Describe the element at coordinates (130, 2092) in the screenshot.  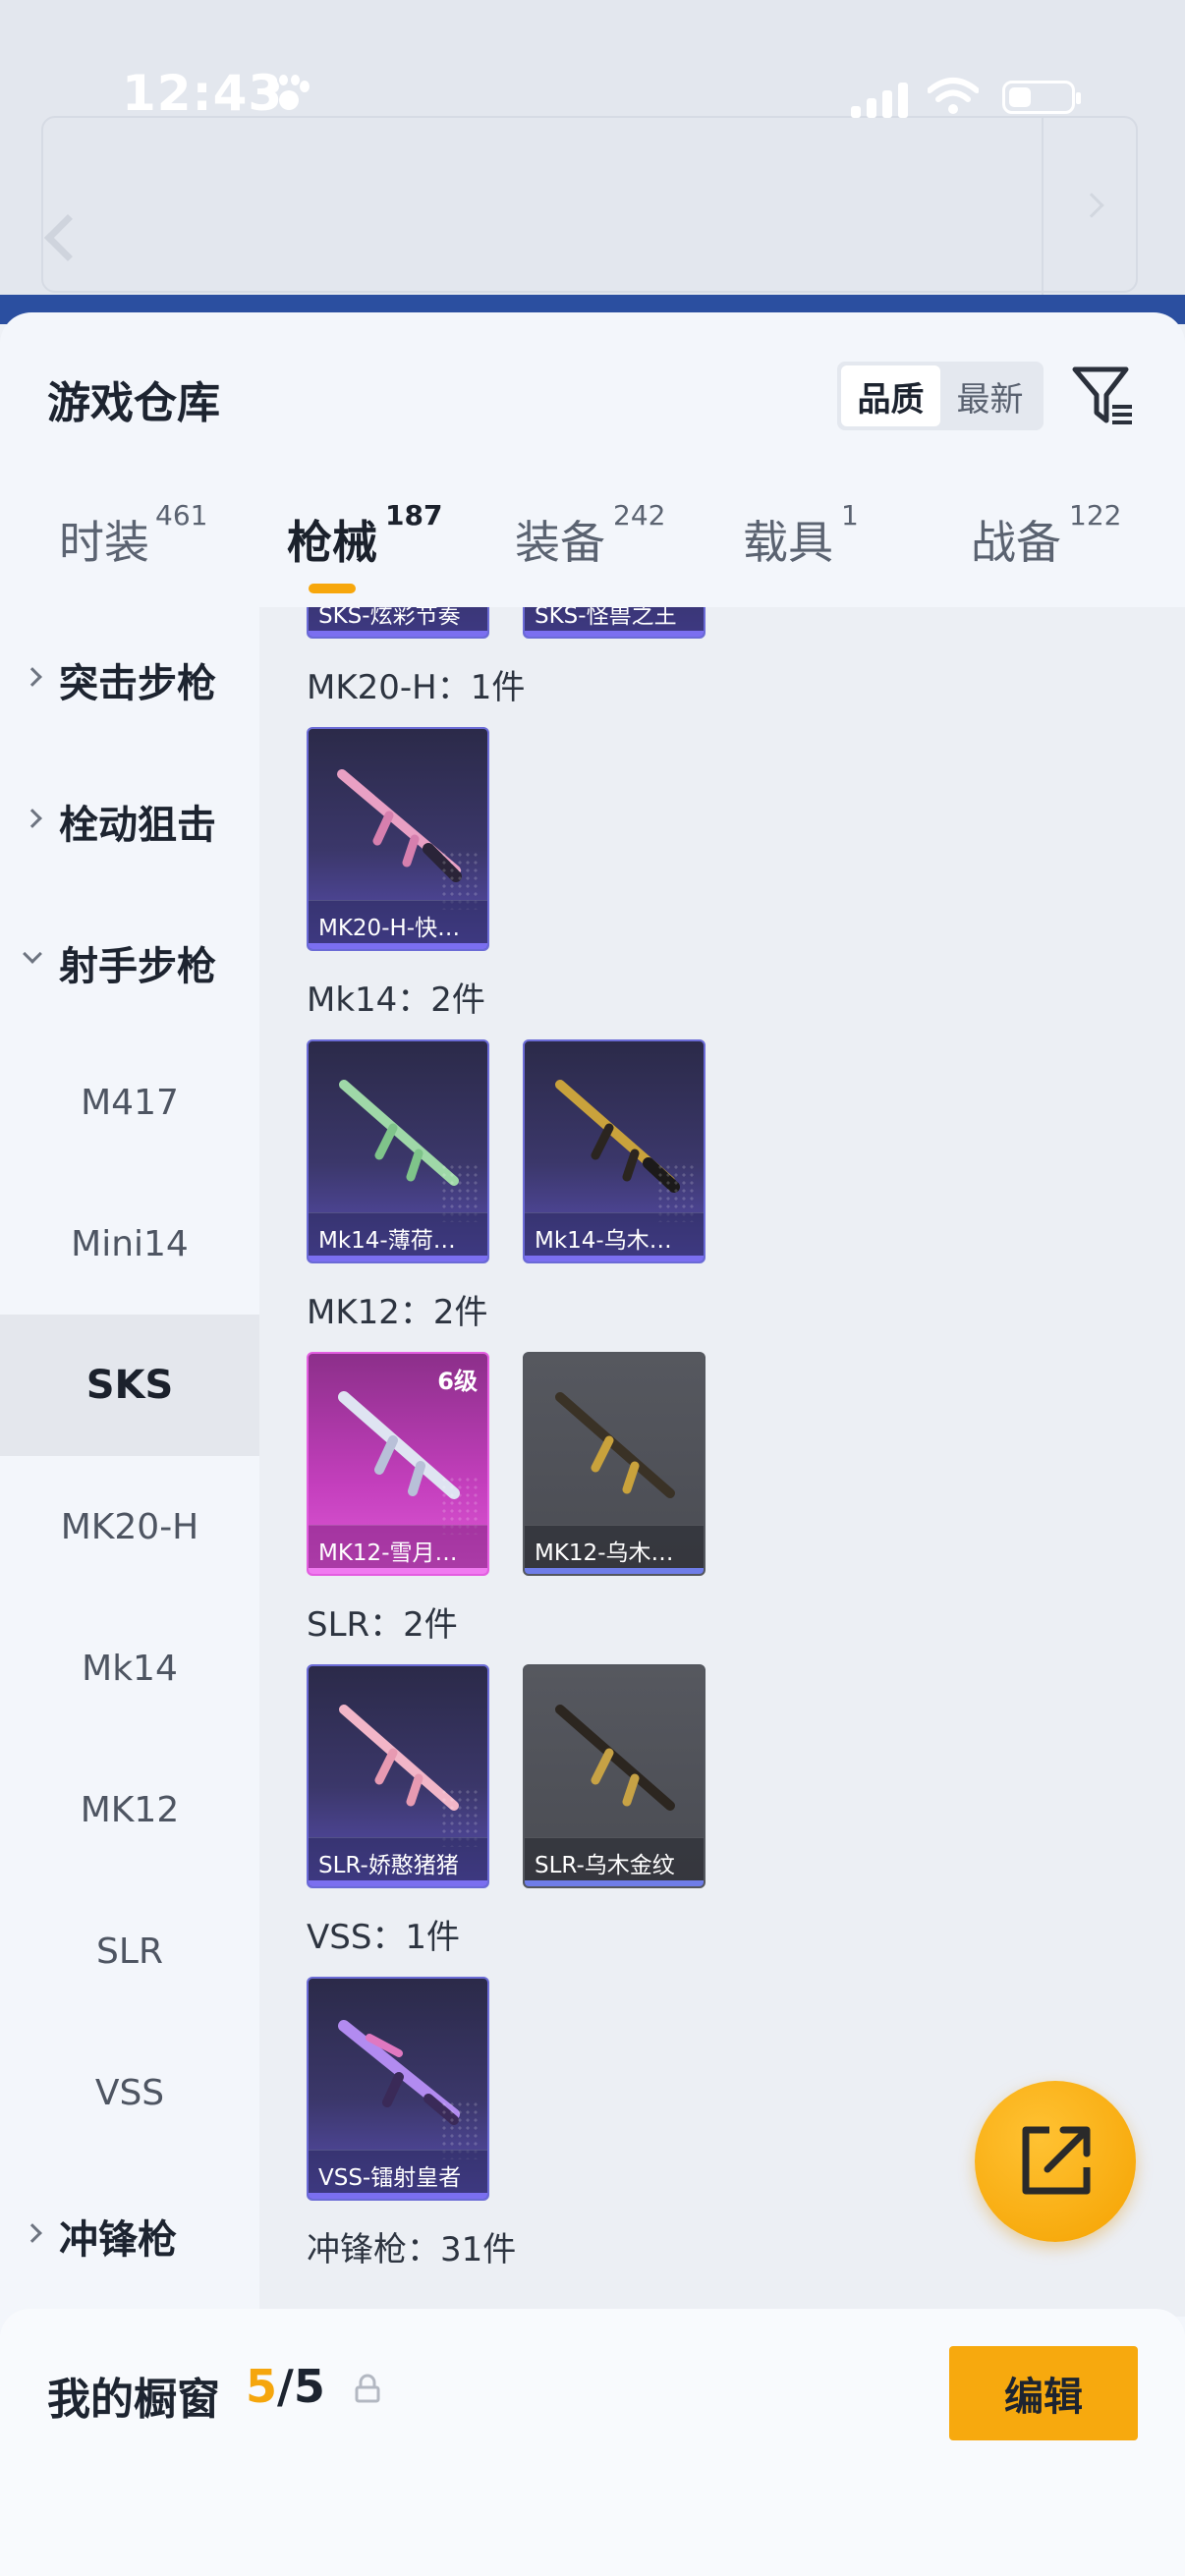
I see `nav-sub-vss: VSS` at that location.